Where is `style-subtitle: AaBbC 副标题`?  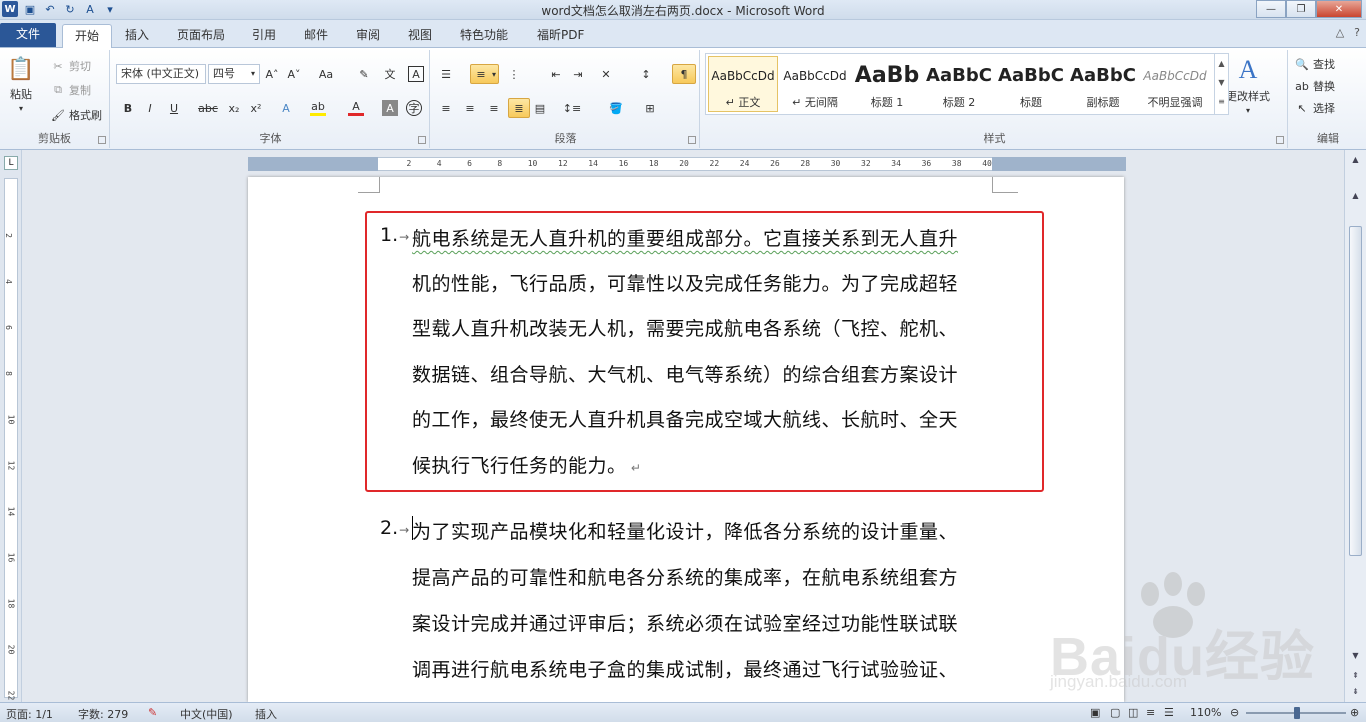
style-subtitle: AaBbC 副标题 is located at coordinates (1103, 87).